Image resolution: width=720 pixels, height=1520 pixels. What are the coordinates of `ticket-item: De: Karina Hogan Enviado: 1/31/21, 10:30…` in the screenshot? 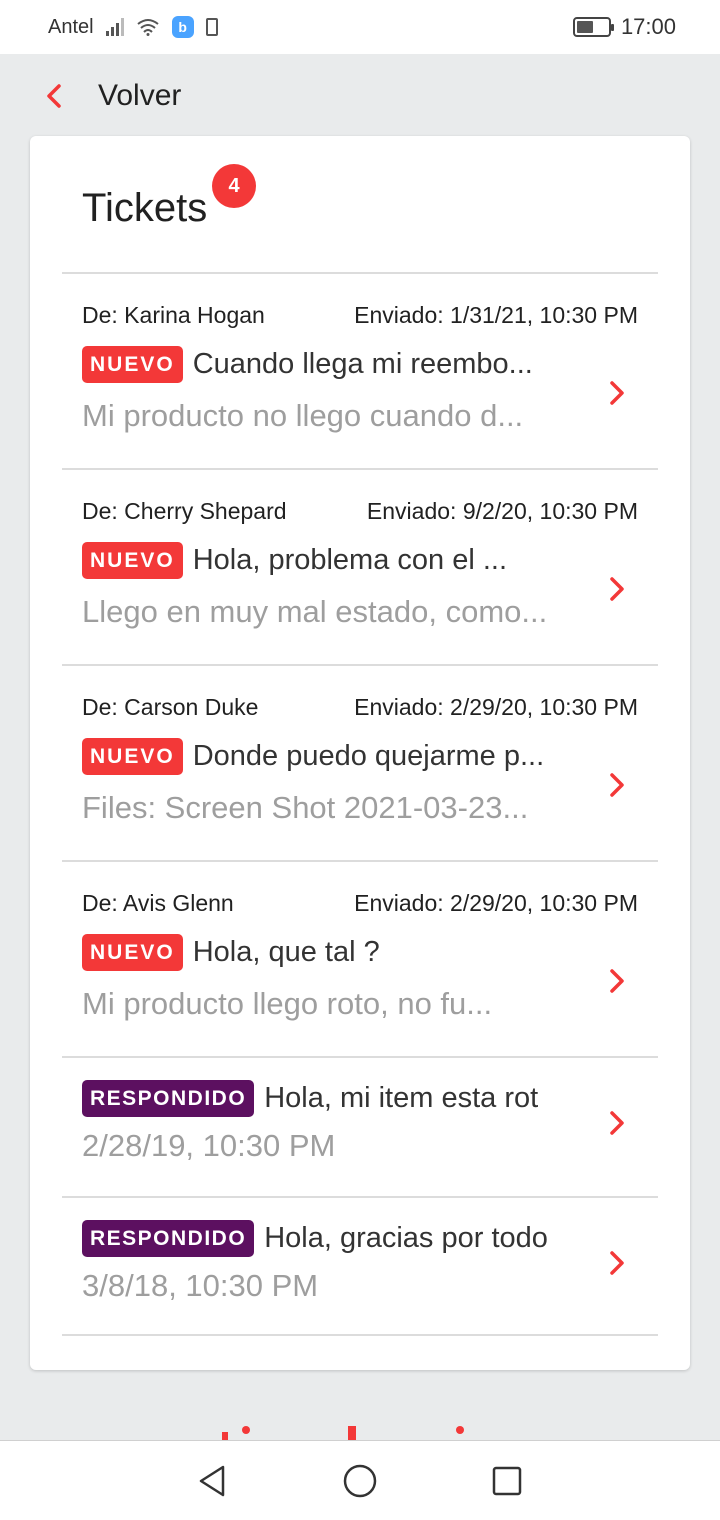 It's located at (360, 370).